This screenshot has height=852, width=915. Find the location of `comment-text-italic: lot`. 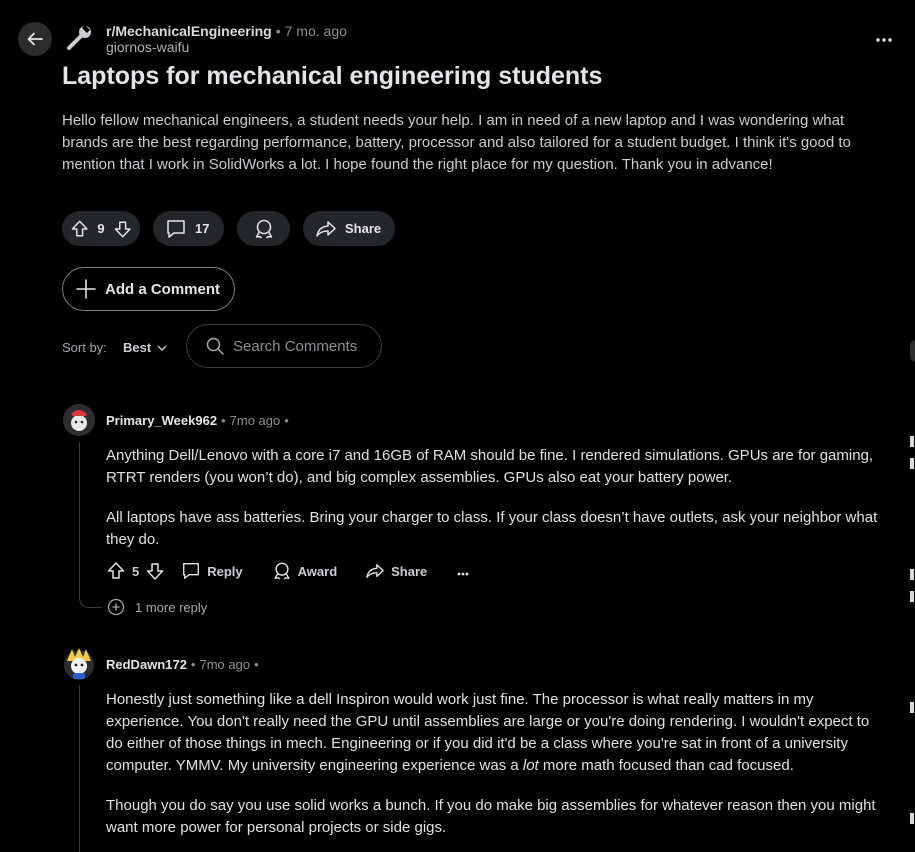

comment-text-italic: lot is located at coordinates (530, 765).